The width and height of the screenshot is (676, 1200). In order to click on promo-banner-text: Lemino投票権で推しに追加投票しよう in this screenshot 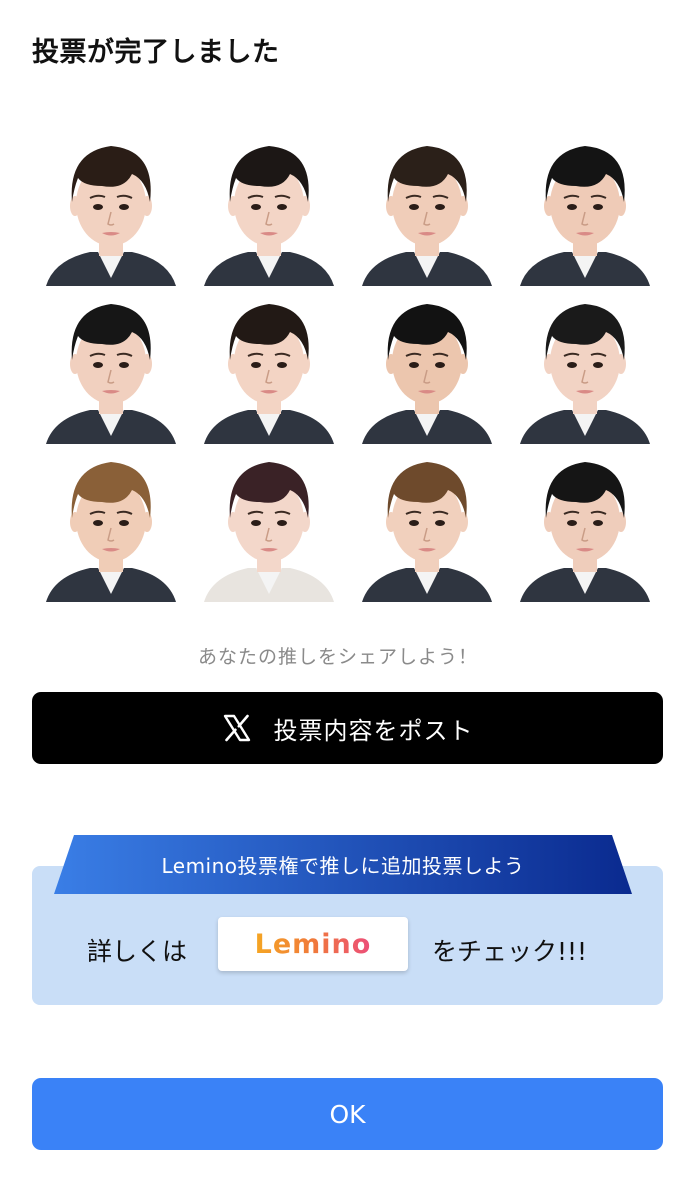, I will do `click(343, 866)`.